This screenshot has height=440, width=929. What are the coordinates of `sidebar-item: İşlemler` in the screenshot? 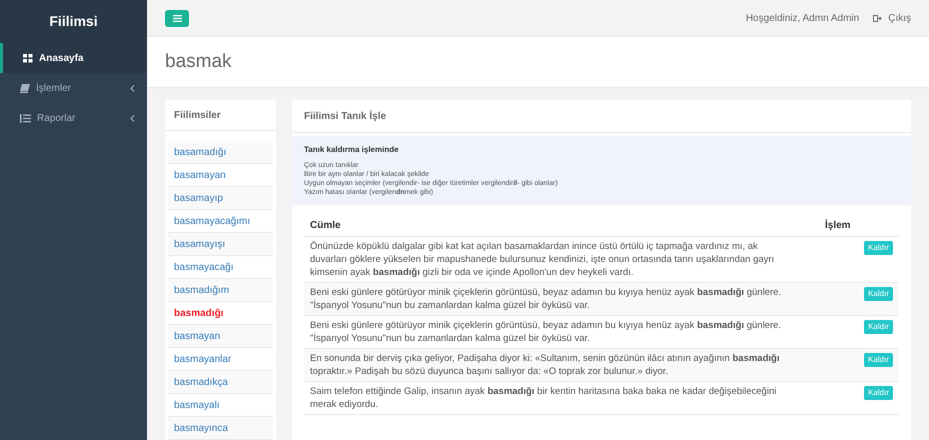 It's located at (73, 88).